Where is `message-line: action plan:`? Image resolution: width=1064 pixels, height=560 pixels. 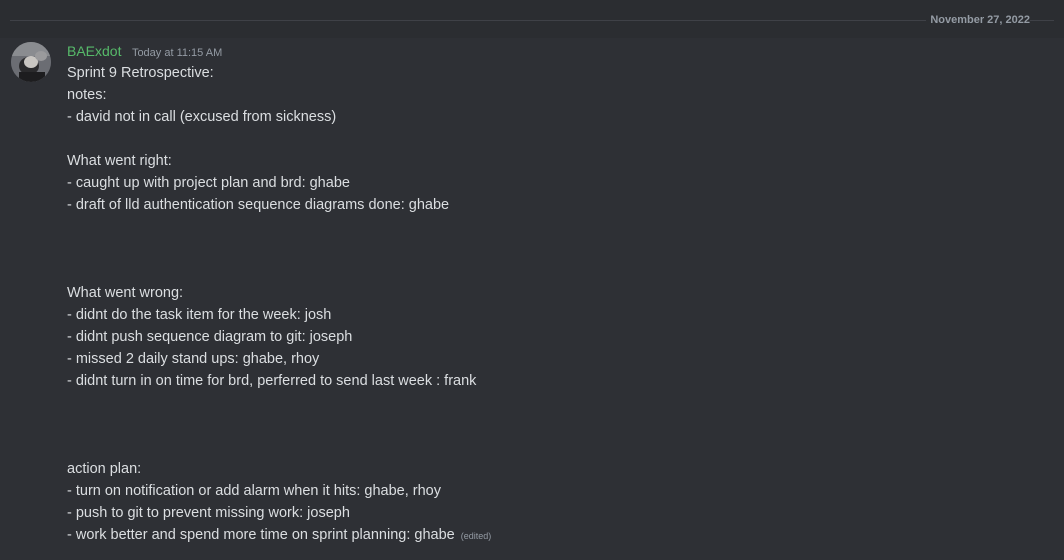 message-line: action plan: is located at coordinates (104, 469).